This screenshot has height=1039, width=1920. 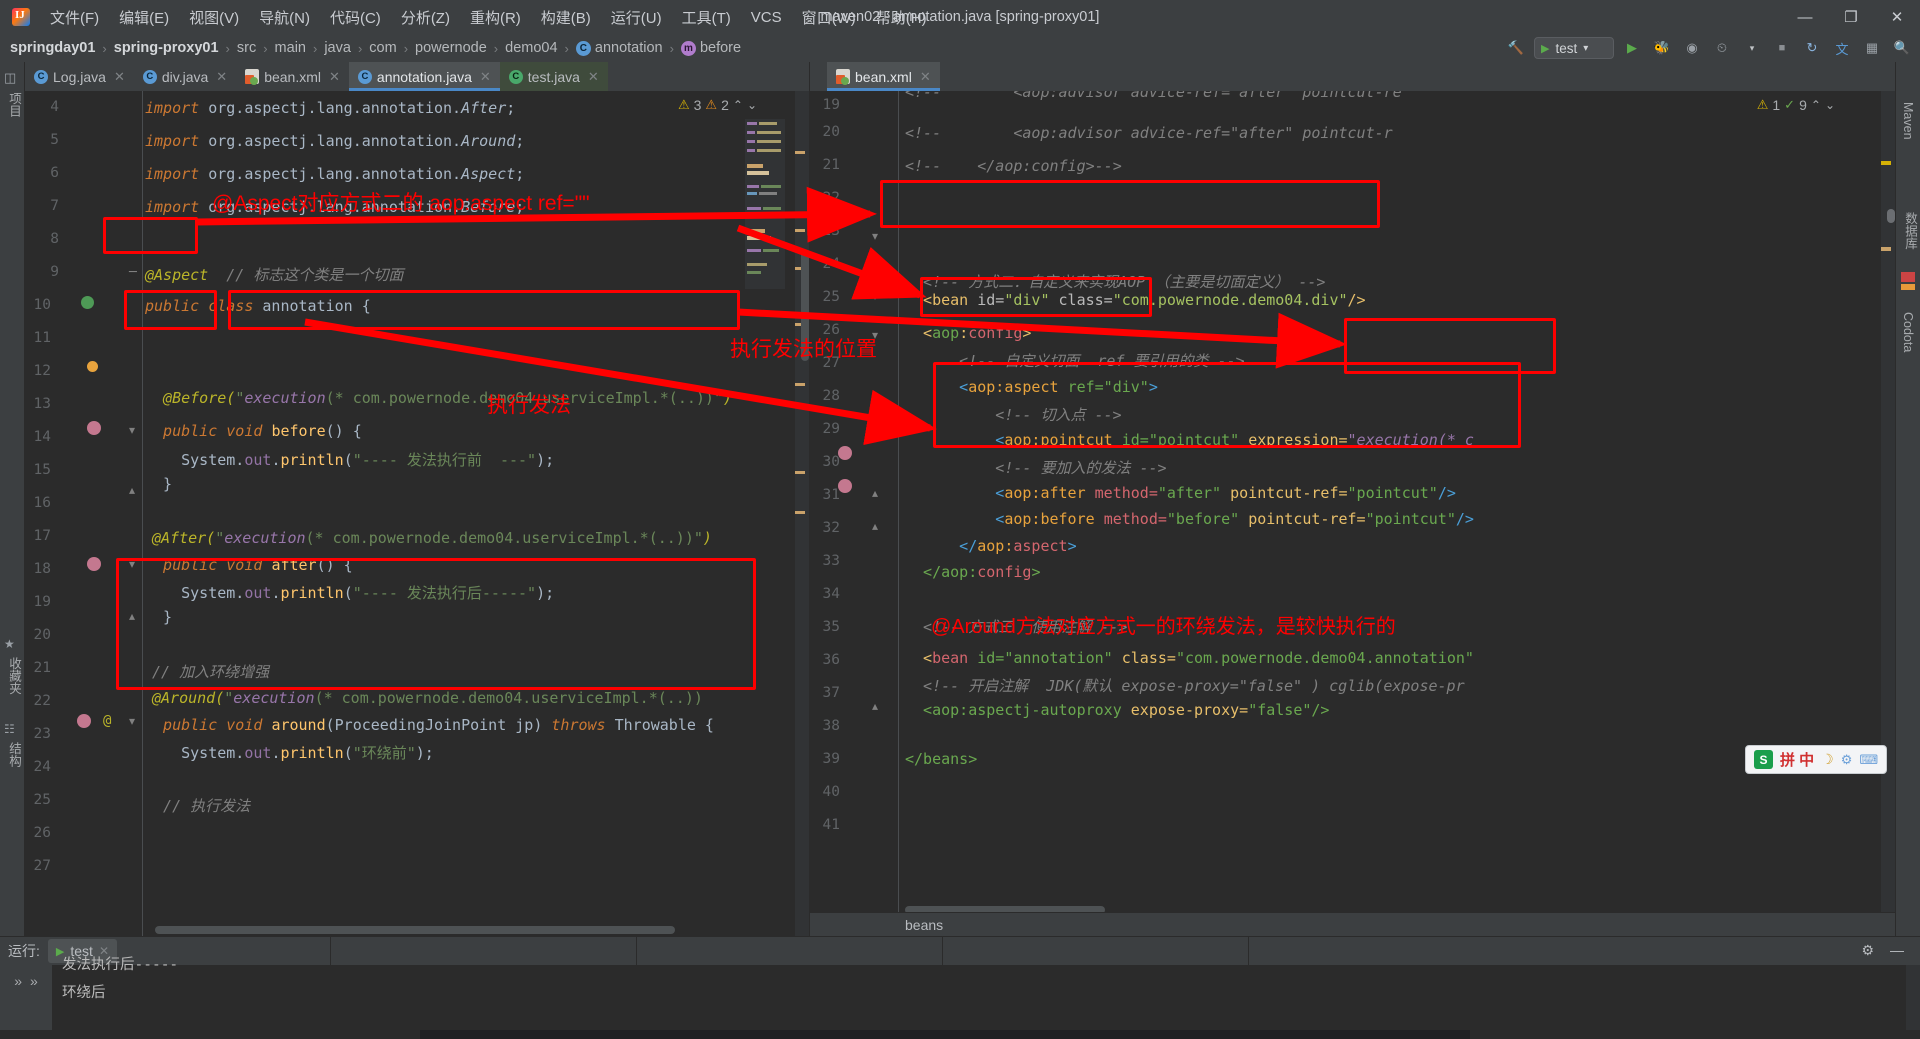 What do you see at coordinates (710, 48) in the screenshot?
I see `breadcrumb-item-before: m before` at bounding box center [710, 48].